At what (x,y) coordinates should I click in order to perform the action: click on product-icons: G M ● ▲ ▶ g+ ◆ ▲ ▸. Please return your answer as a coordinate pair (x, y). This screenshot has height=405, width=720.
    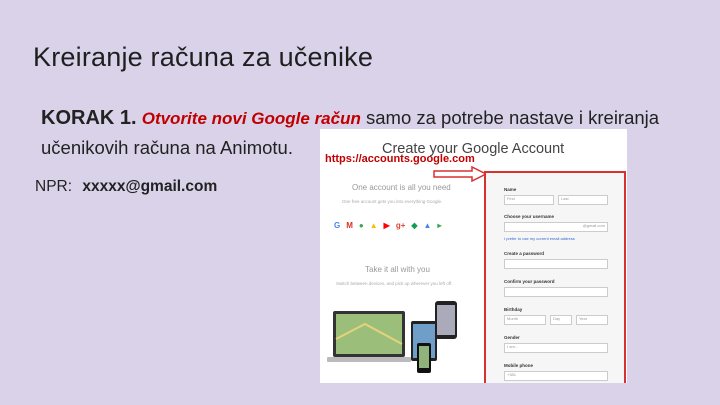
    Looking at the image, I should click on (387, 225).